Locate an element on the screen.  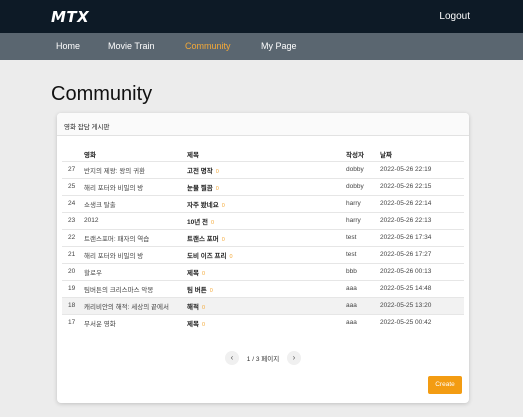
post-date: 2022-05-26 22:13 is located at coordinates (422, 220).